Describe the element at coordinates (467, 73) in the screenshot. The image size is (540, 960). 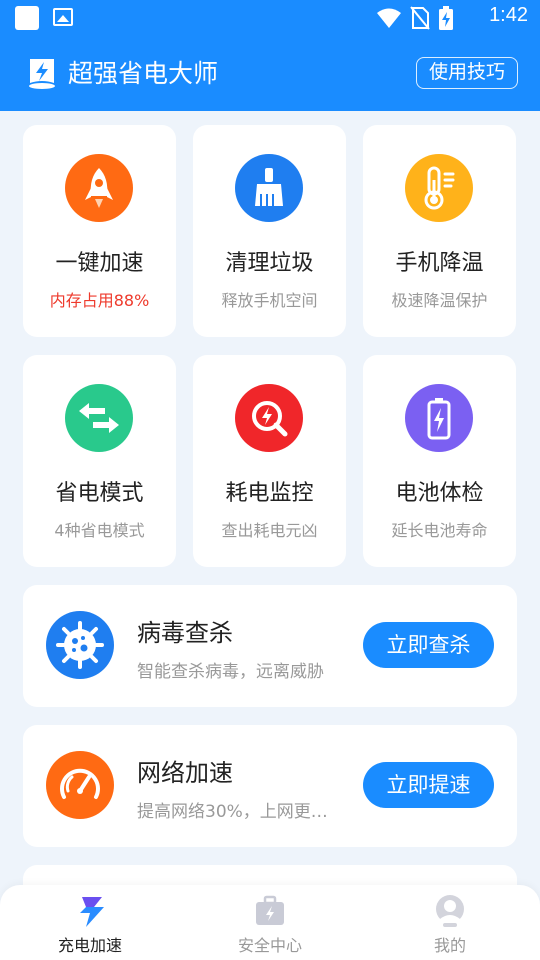
I see `usage-tips-button: 使用技巧` at that location.